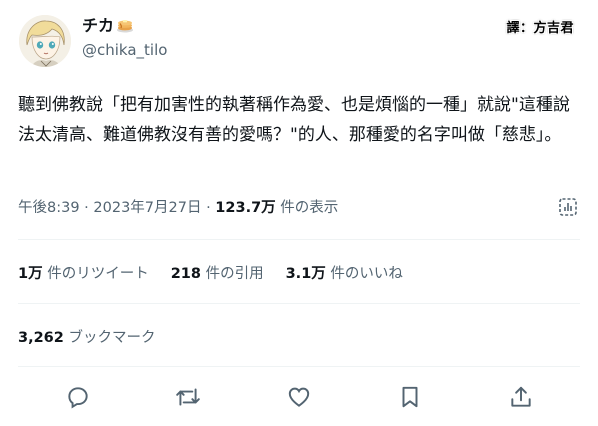 Image resolution: width=598 pixels, height=426 pixels. I want to click on retweet-icon, so click(188, 397).